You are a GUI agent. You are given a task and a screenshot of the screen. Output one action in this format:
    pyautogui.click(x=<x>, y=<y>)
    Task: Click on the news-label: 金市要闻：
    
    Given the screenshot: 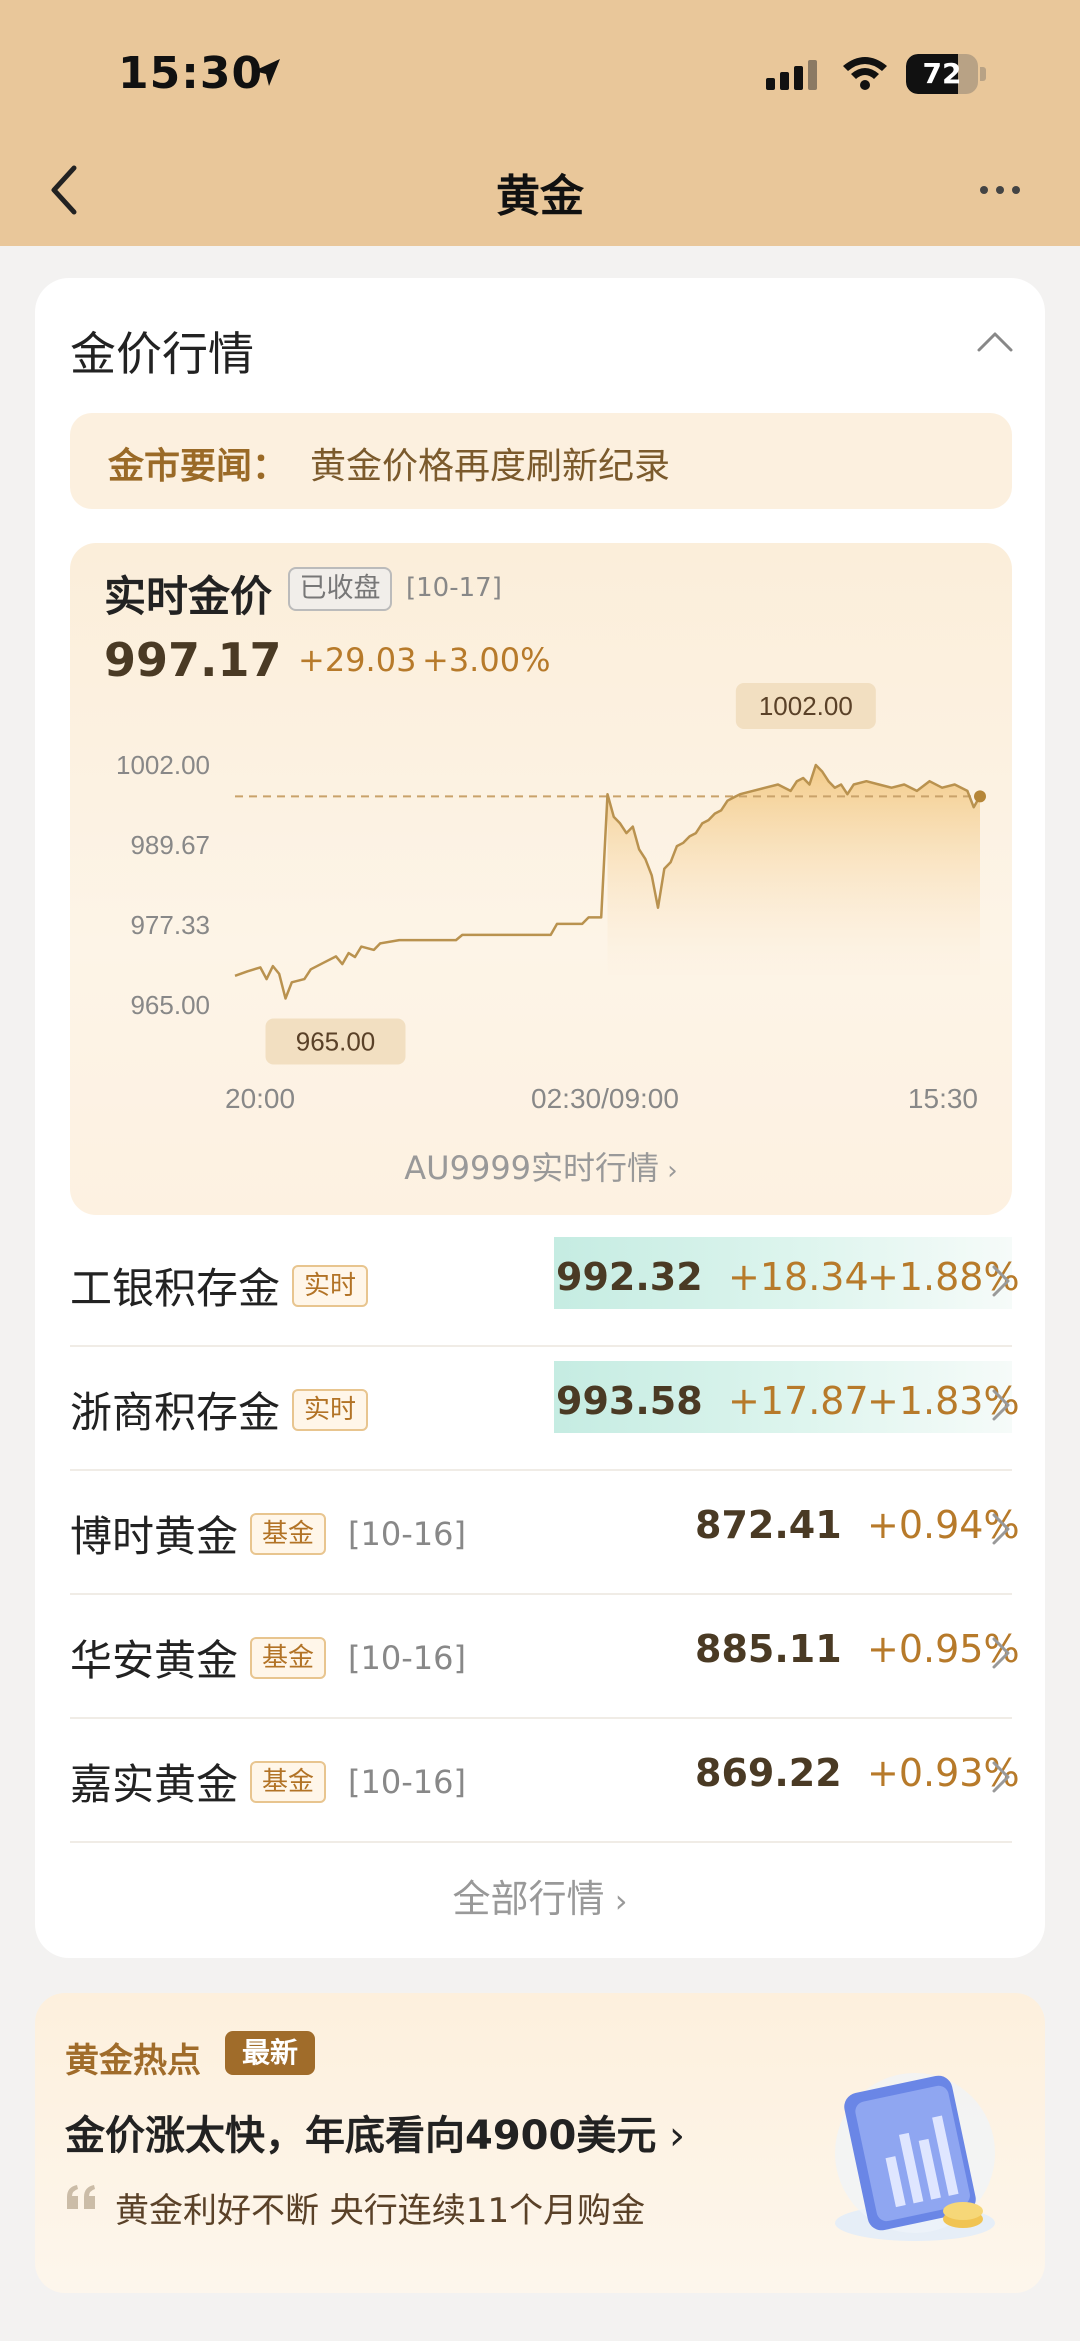 What is the action you would take?
    pyautogui.click(x=198, y=466)
    